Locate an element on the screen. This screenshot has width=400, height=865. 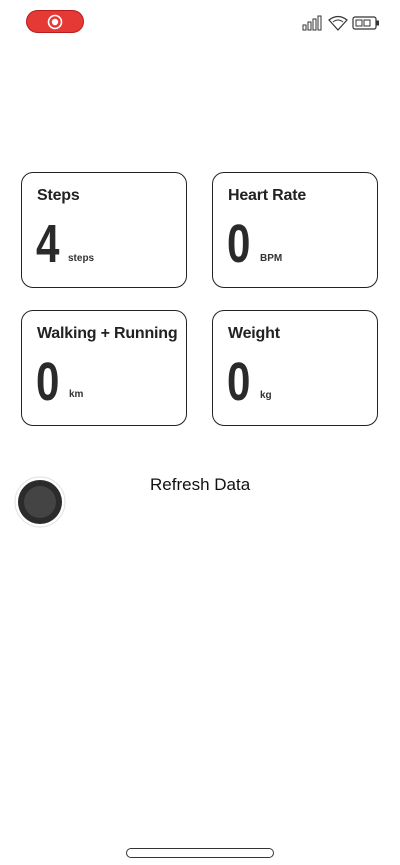
card-title: Steps is located at coordinates (58, 195).